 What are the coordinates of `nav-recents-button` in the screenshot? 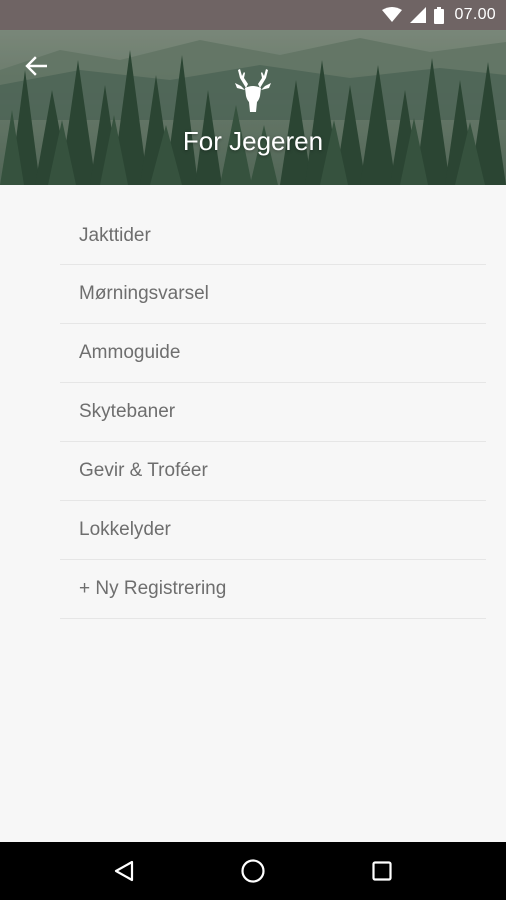 It's located at (382, 871).